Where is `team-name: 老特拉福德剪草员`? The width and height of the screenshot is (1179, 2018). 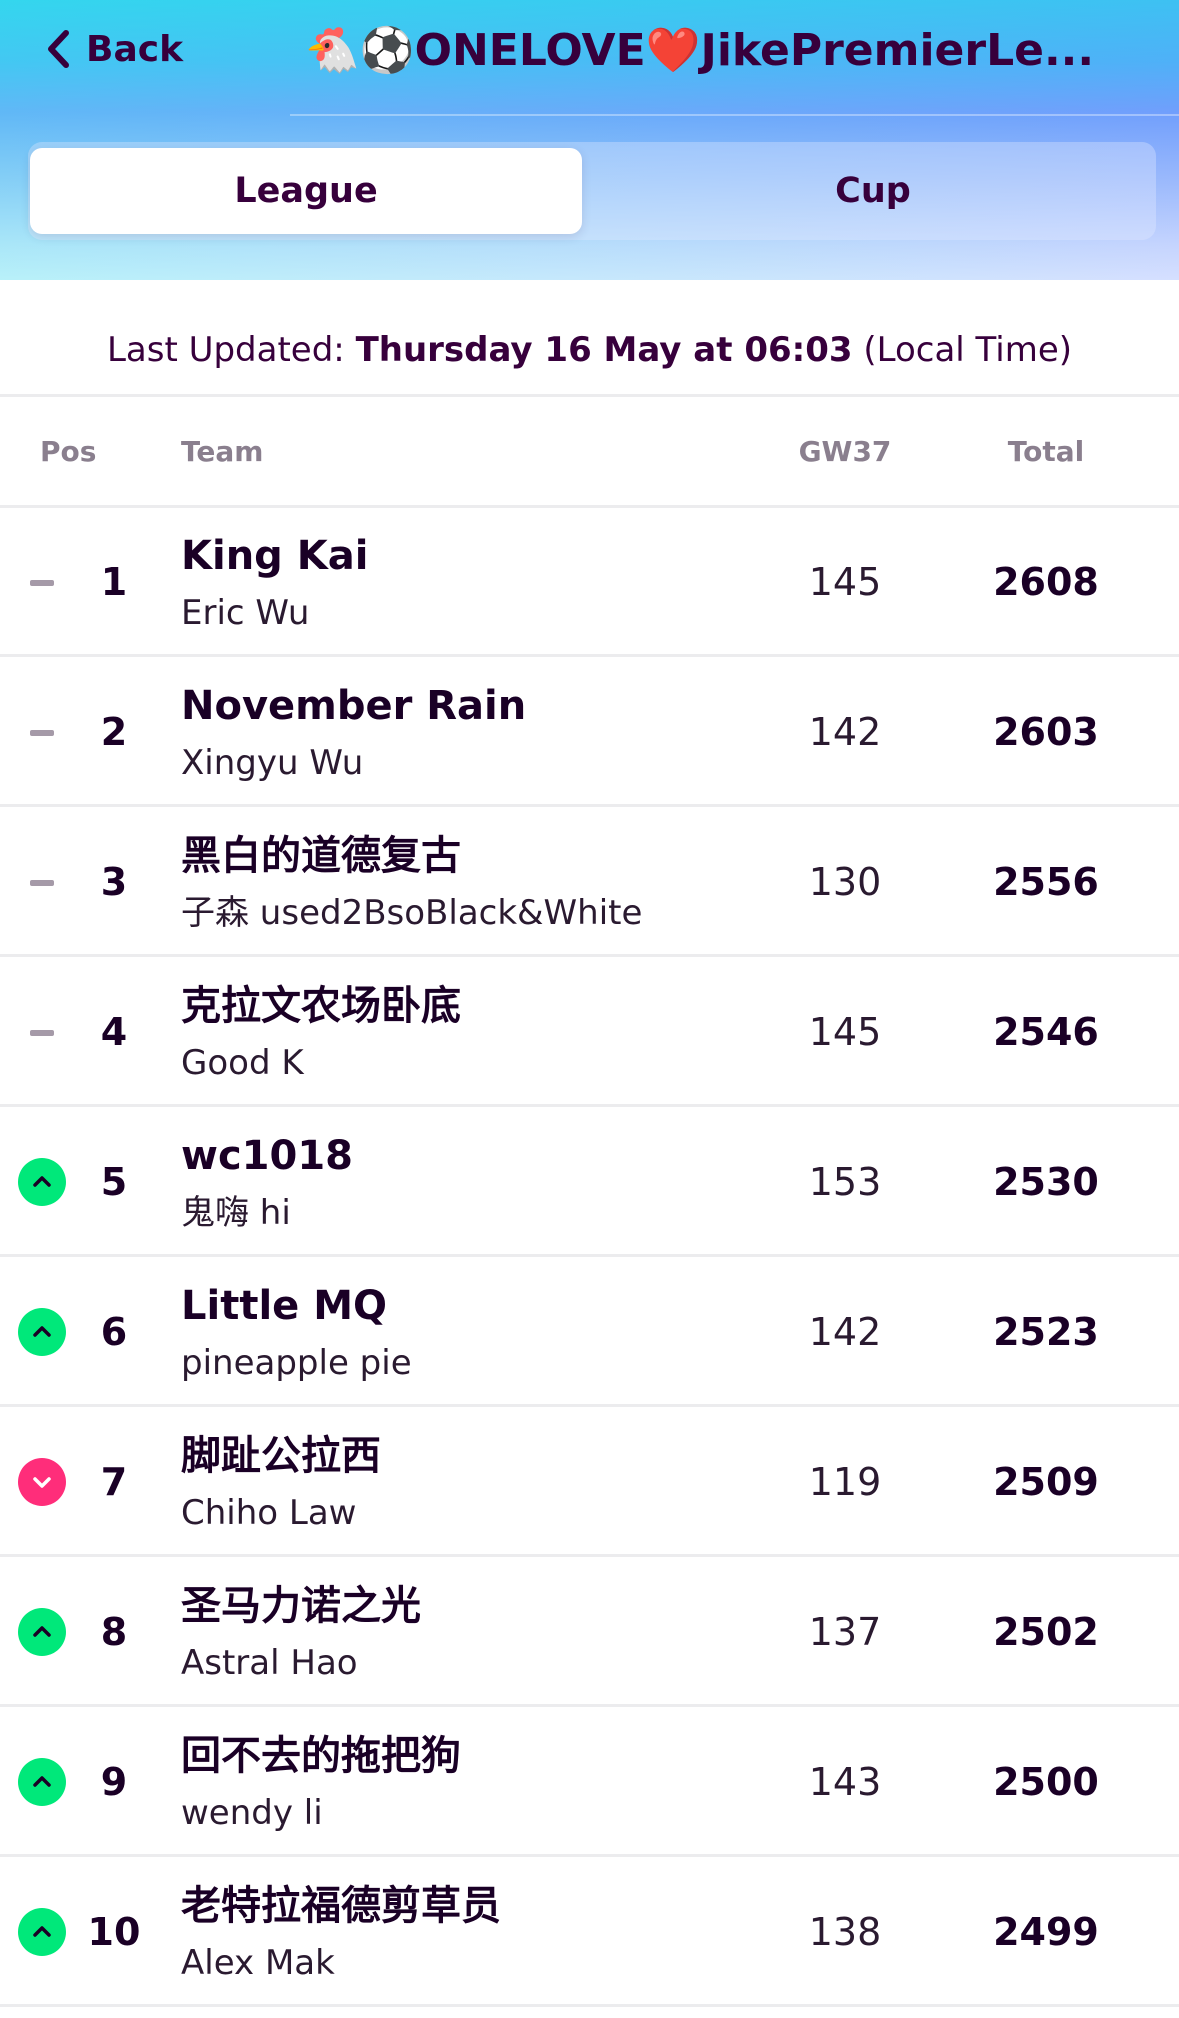 team-name: 老特拉福德剪草员 is located at coordinates (341, 1906).